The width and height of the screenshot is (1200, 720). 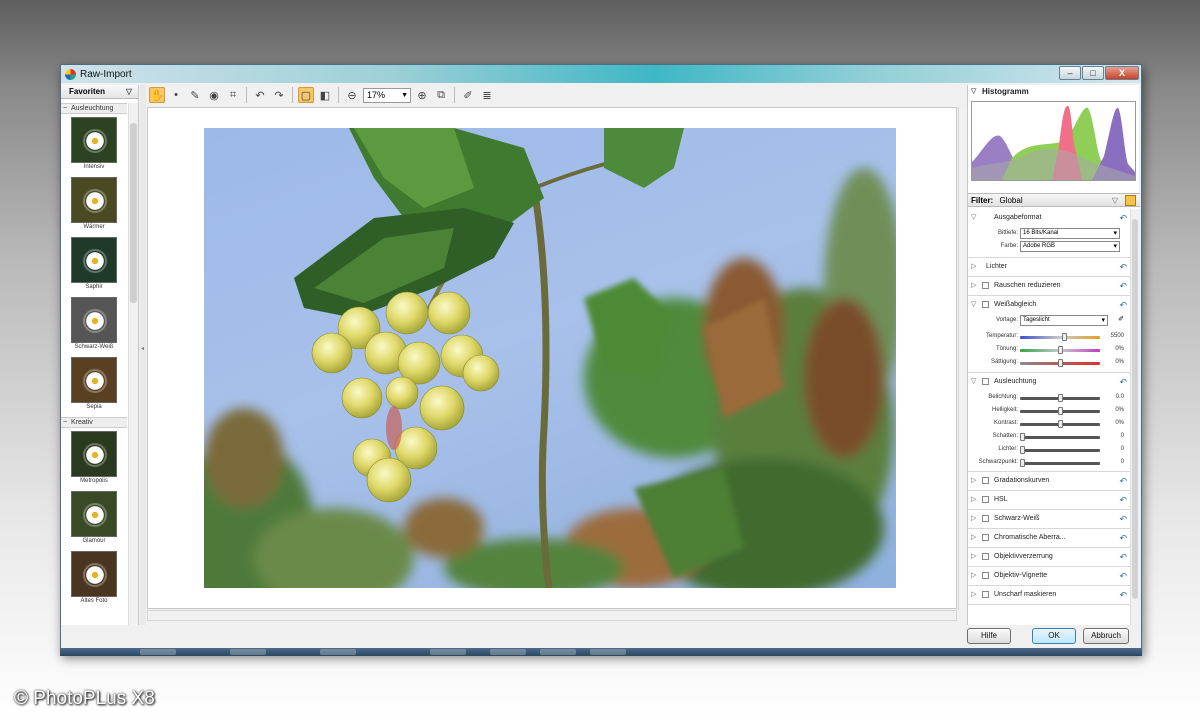 What do you see at coordinates (157, 95) in the screenshot?
I see `hand-tool-button: ✋` at bounding box center [157, 95].